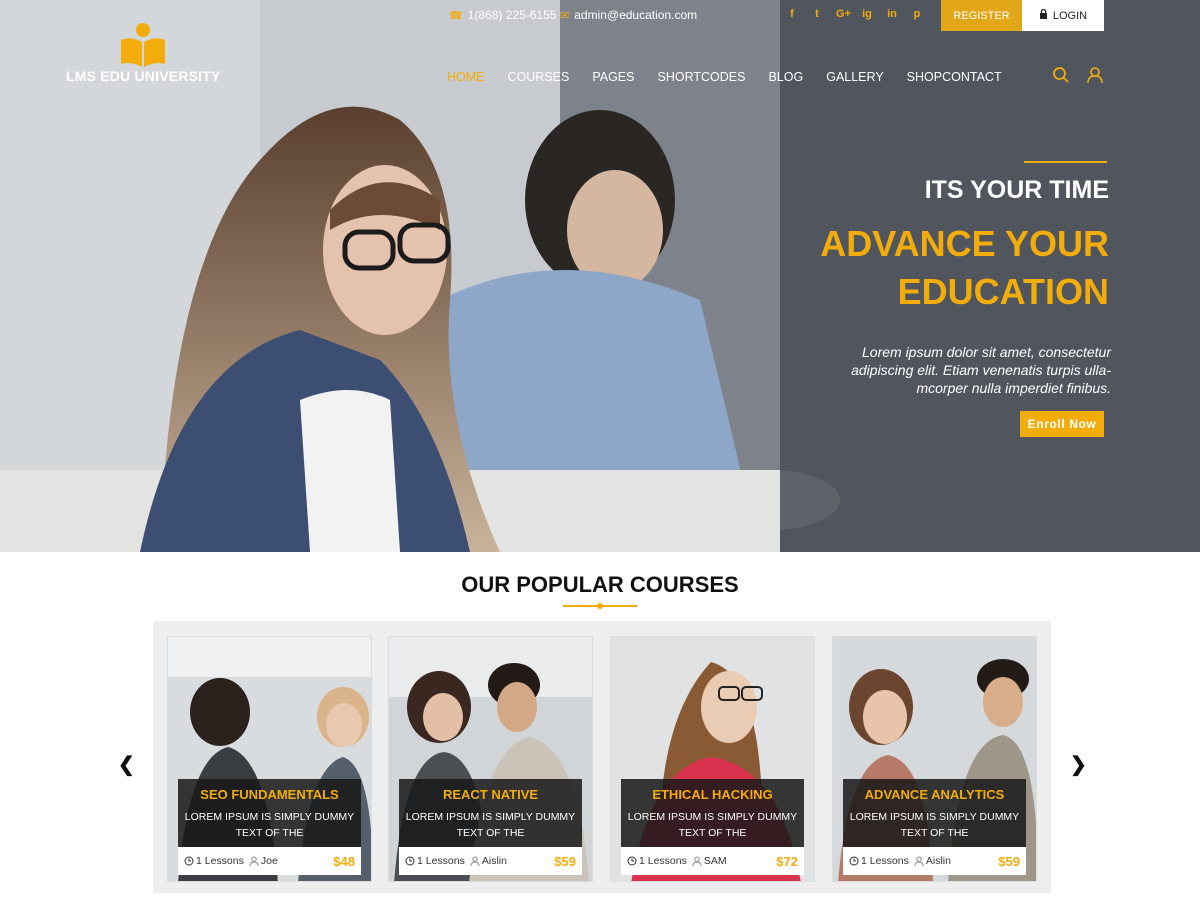  I want to click on facebook-icon: f, so click(792, 14).